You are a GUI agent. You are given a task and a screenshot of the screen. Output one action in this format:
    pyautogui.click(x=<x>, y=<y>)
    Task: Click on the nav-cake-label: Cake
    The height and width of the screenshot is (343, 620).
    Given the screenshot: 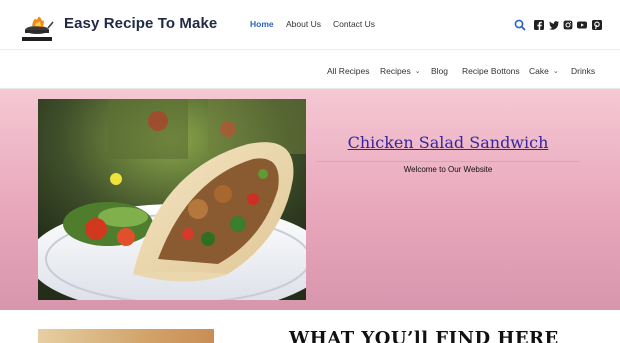 What is the action you would take?
    pyautogui.click(x=539, y=71)
    